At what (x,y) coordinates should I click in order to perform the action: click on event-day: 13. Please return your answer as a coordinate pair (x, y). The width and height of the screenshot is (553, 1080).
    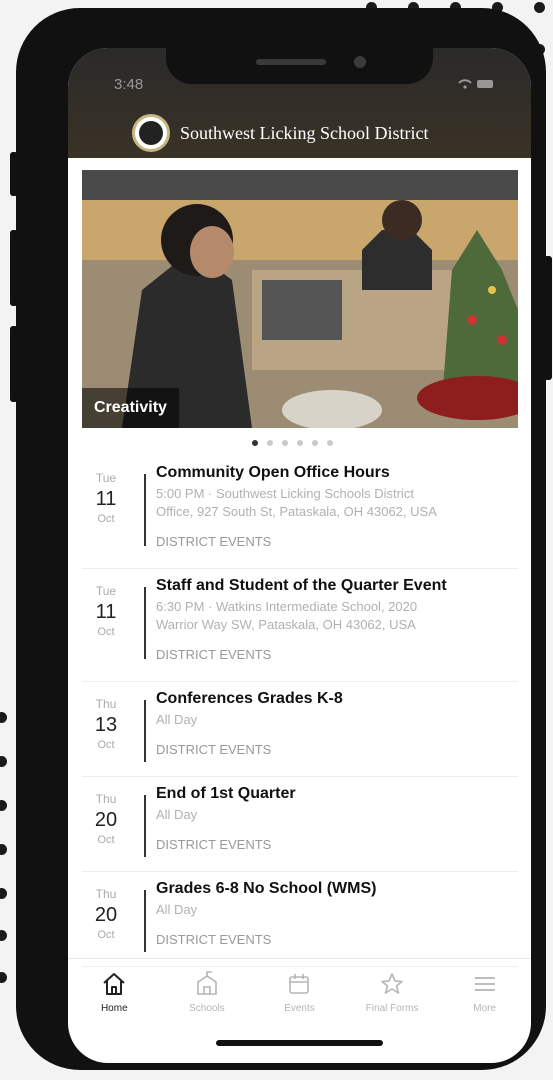
    Looking at the image, I should click on (106, 725).